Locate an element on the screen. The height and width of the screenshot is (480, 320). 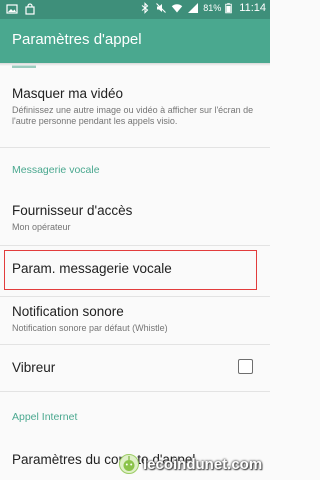
list-item-title: Vibreur is located at coordinates (34, 367).